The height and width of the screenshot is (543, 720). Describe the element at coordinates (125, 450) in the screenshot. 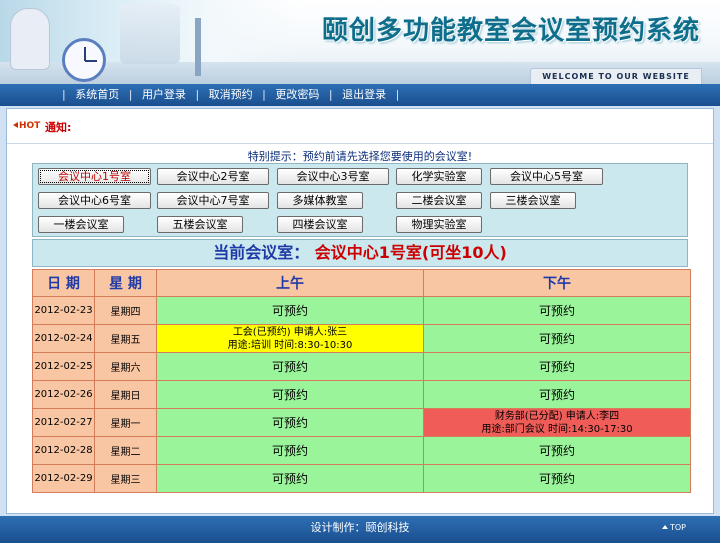

I see `weekday-cell: 星期二` at that location.